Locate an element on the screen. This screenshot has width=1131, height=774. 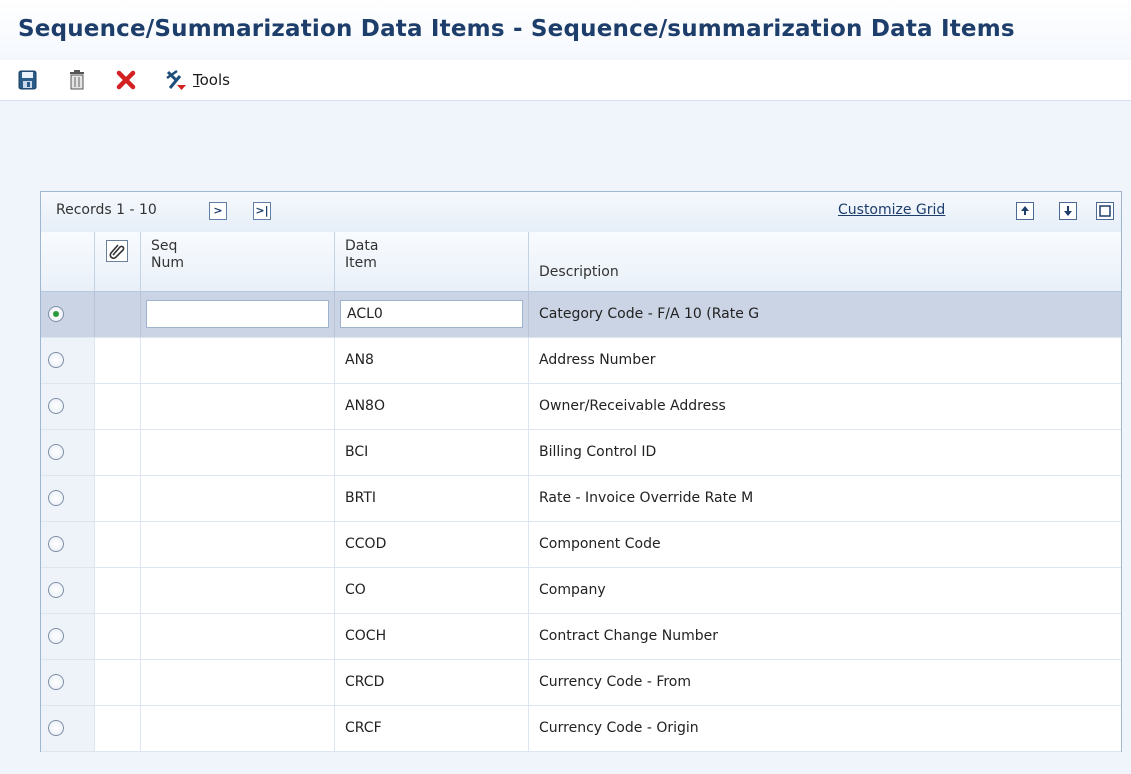
data-item-cell: COCH is located at coordinates (432, 636).